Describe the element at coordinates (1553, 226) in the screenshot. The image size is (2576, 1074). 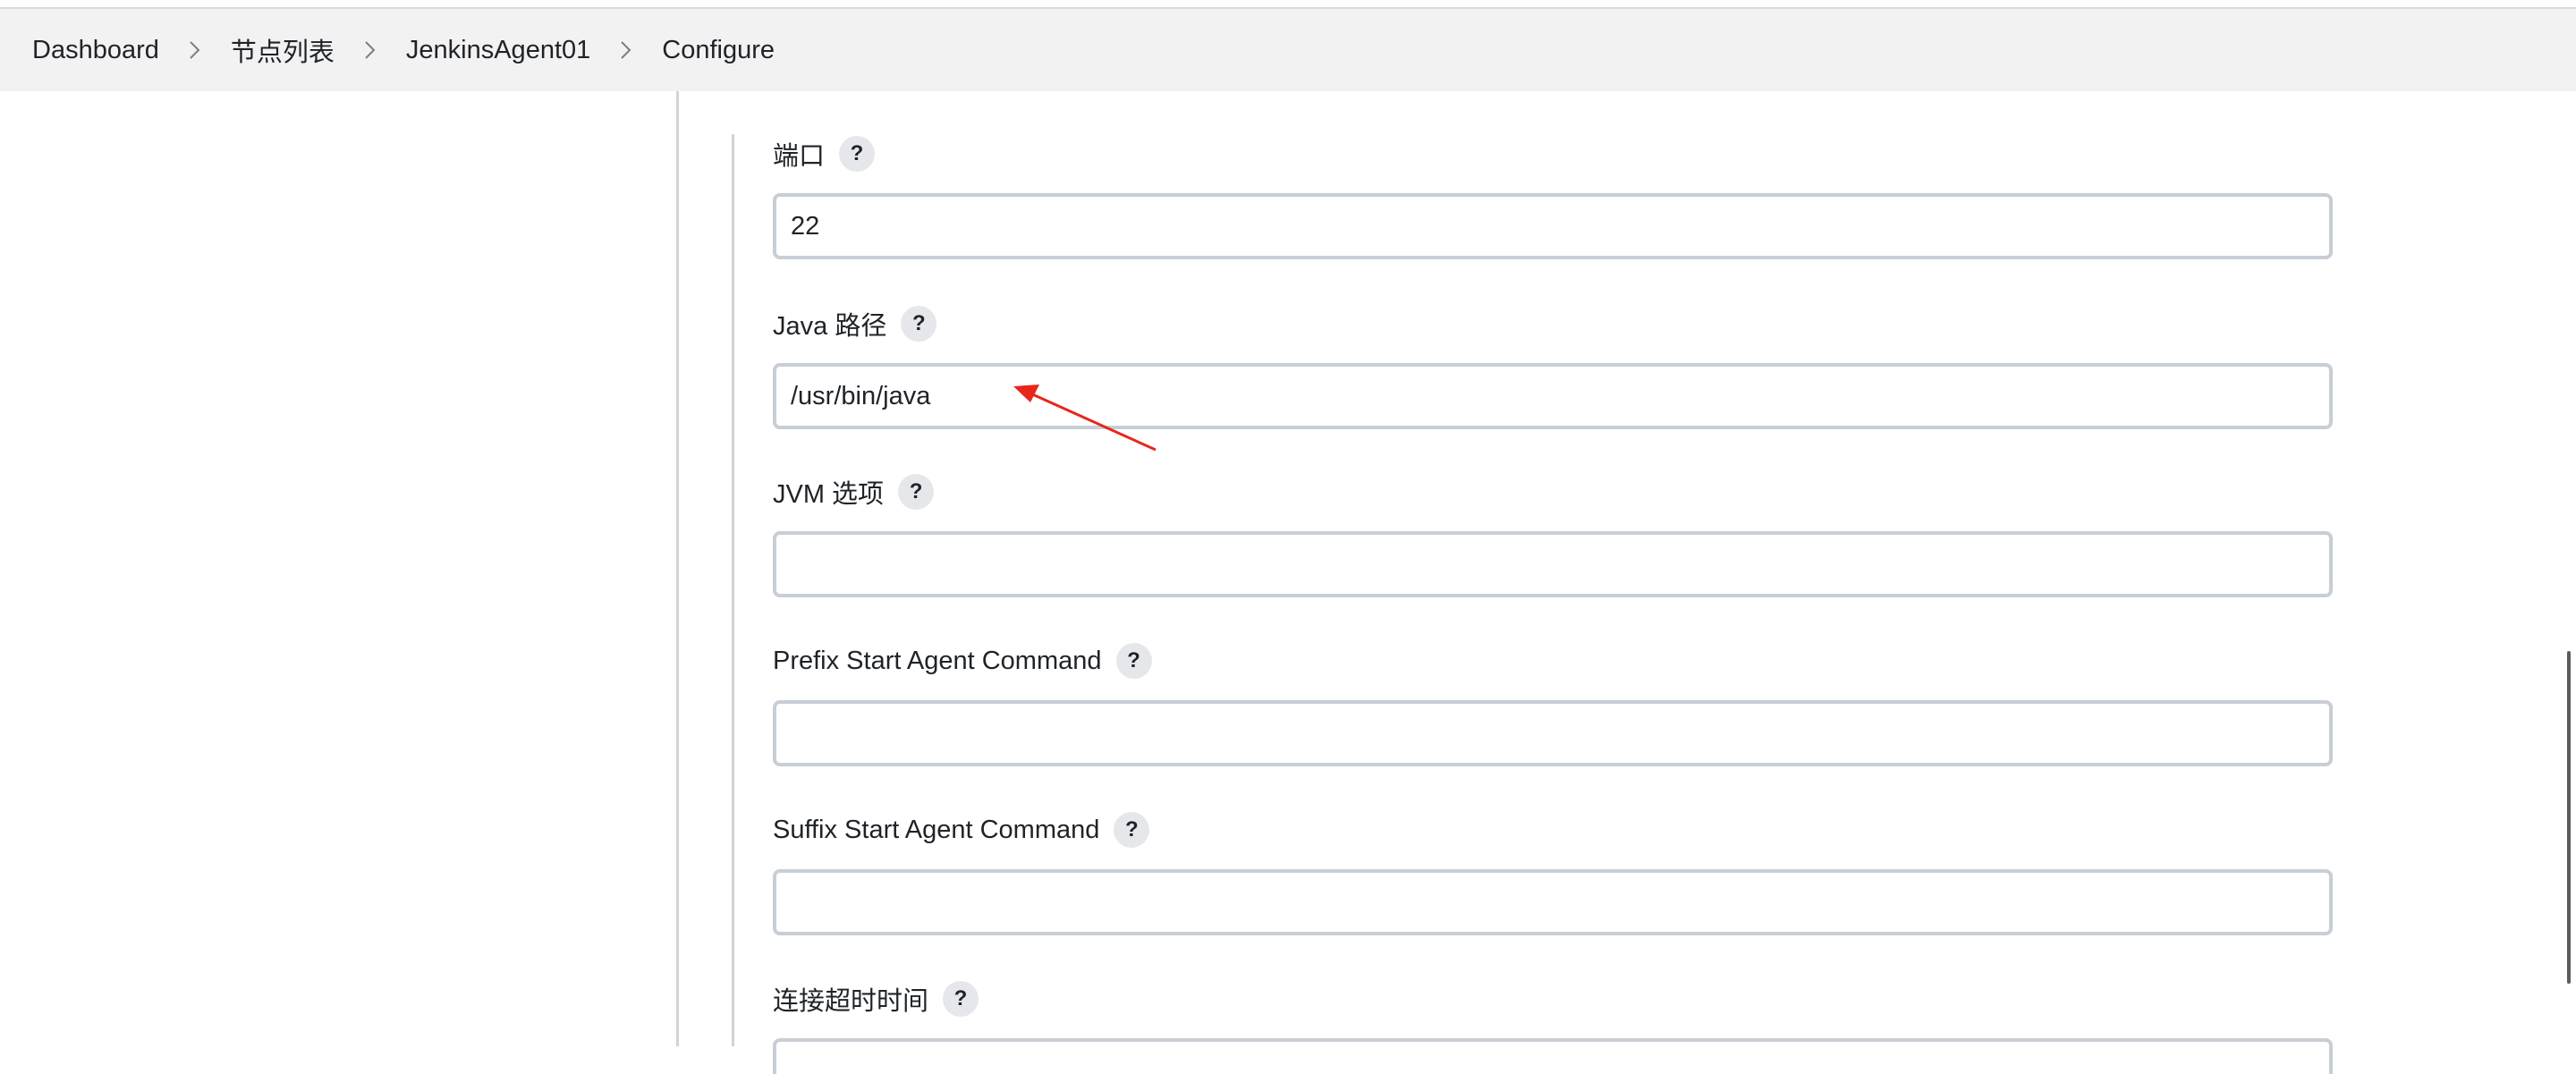
I see `port-input: 22` at that location.